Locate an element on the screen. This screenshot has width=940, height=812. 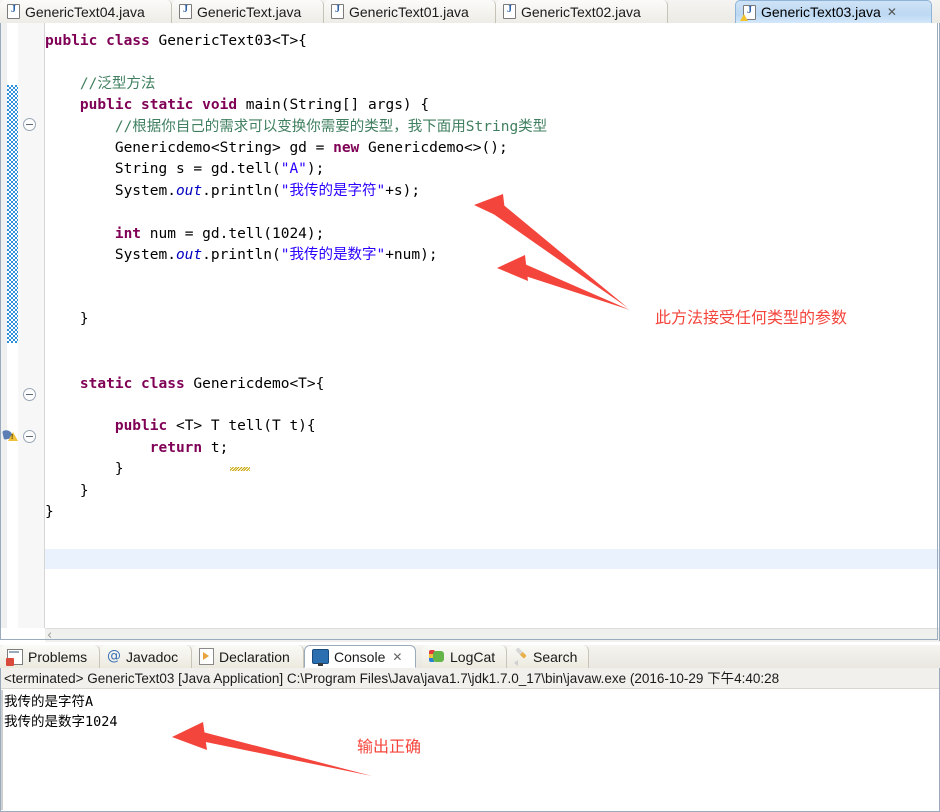
warning-marker-icon is located at coordinates (10, 436).